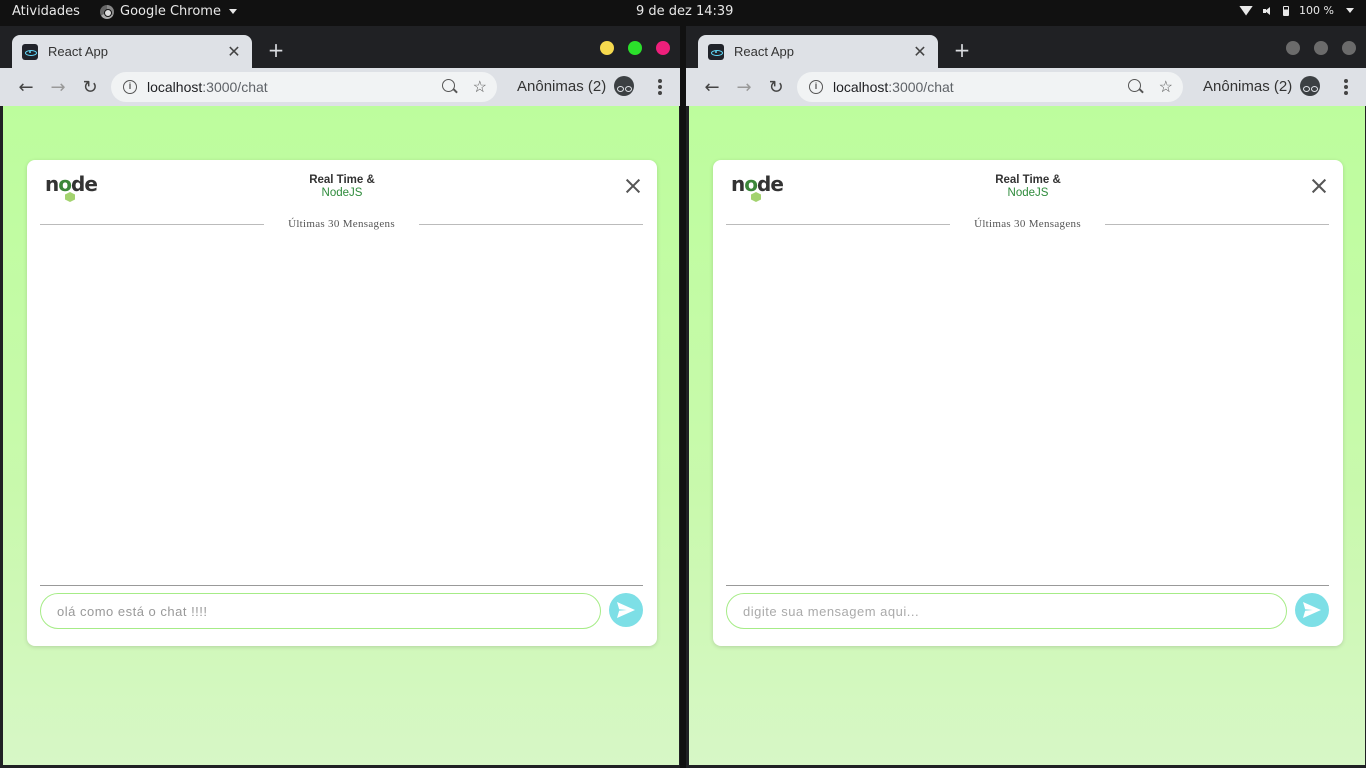 The image size is (1366, 768). I want to click on wifi-icon, so click(1246, 10).